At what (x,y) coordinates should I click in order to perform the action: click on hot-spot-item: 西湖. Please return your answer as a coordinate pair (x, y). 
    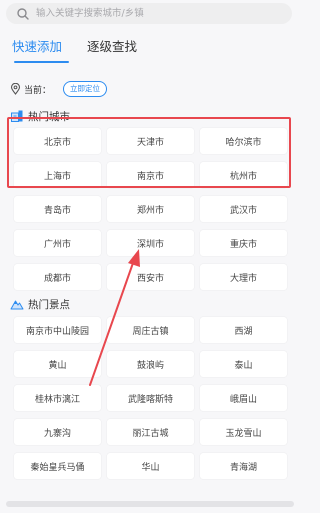
    Looking at the image, I should click on (243, 330).